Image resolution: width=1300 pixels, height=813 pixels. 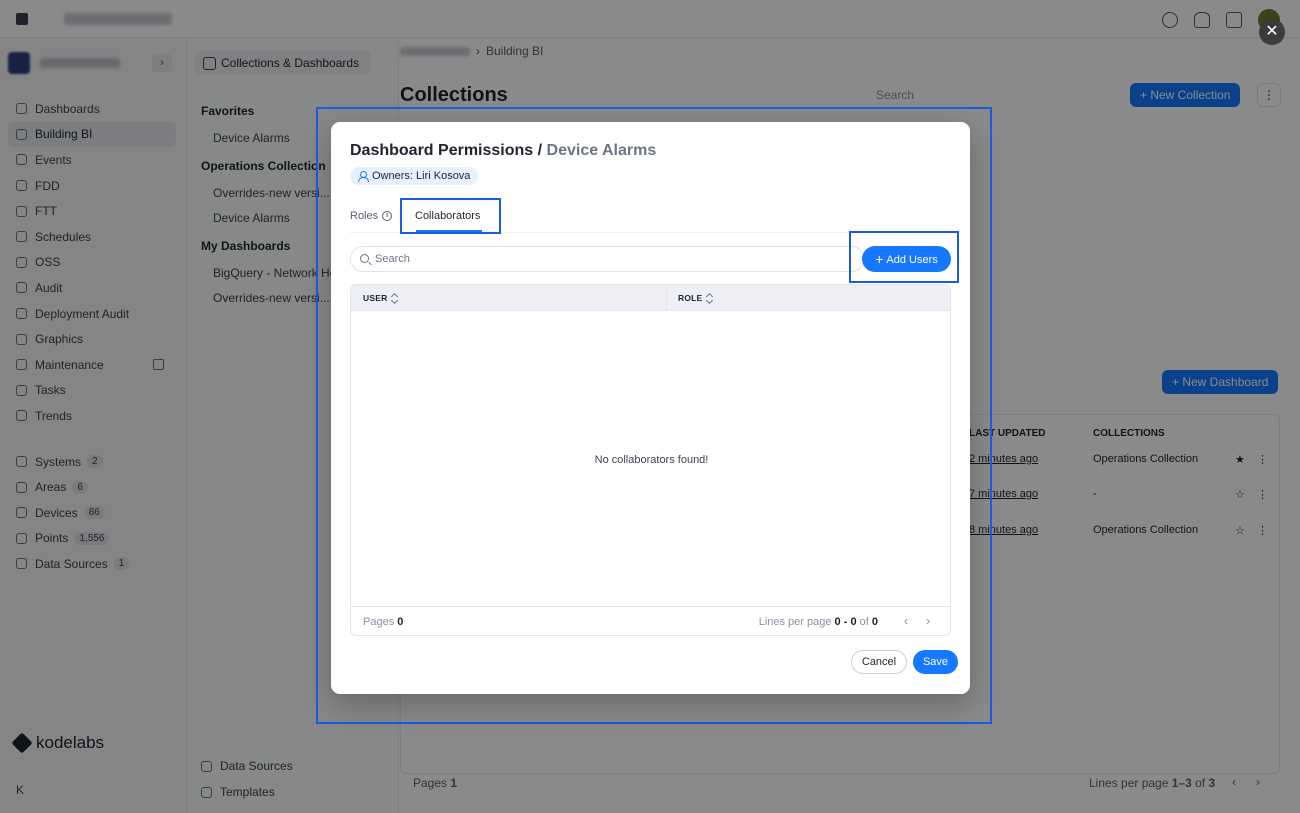 What do you see at coordinates (371, 216) in the screenshot?
I see `tab-roles: Roles i` at bounding box center [371, 216].